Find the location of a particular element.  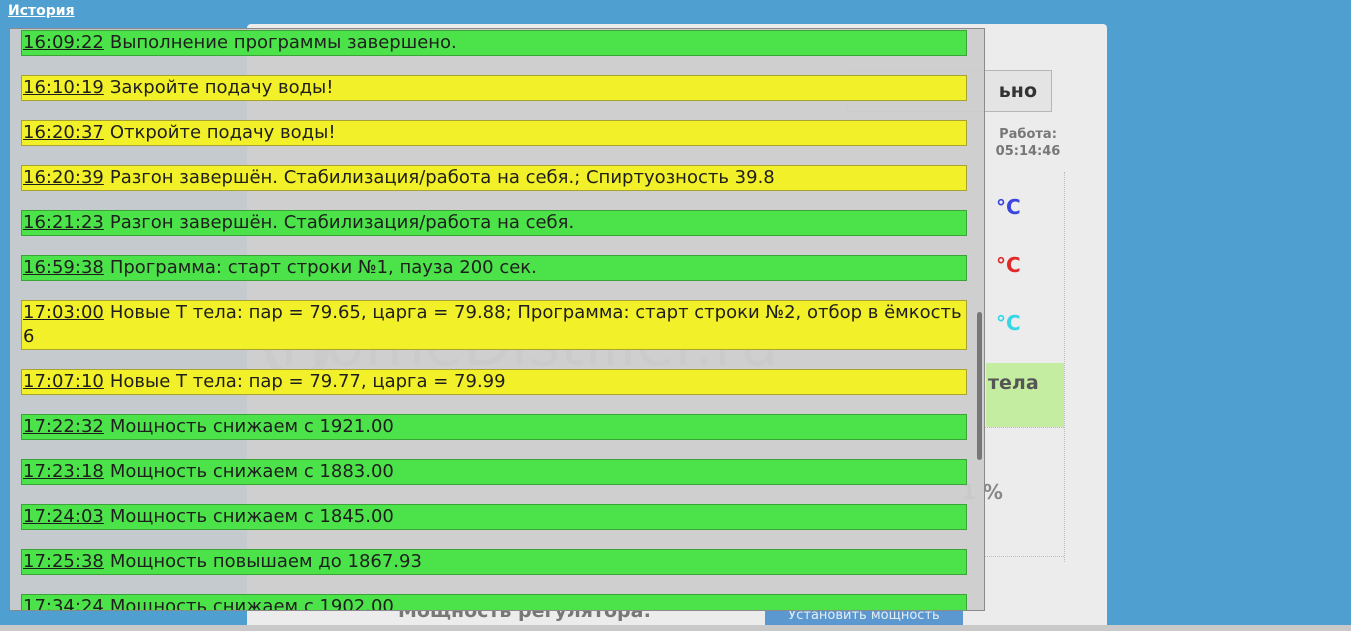

history-entry: 17:24:03 Мощность снижаем с 1845.00 is located at coordinates (494, 517).